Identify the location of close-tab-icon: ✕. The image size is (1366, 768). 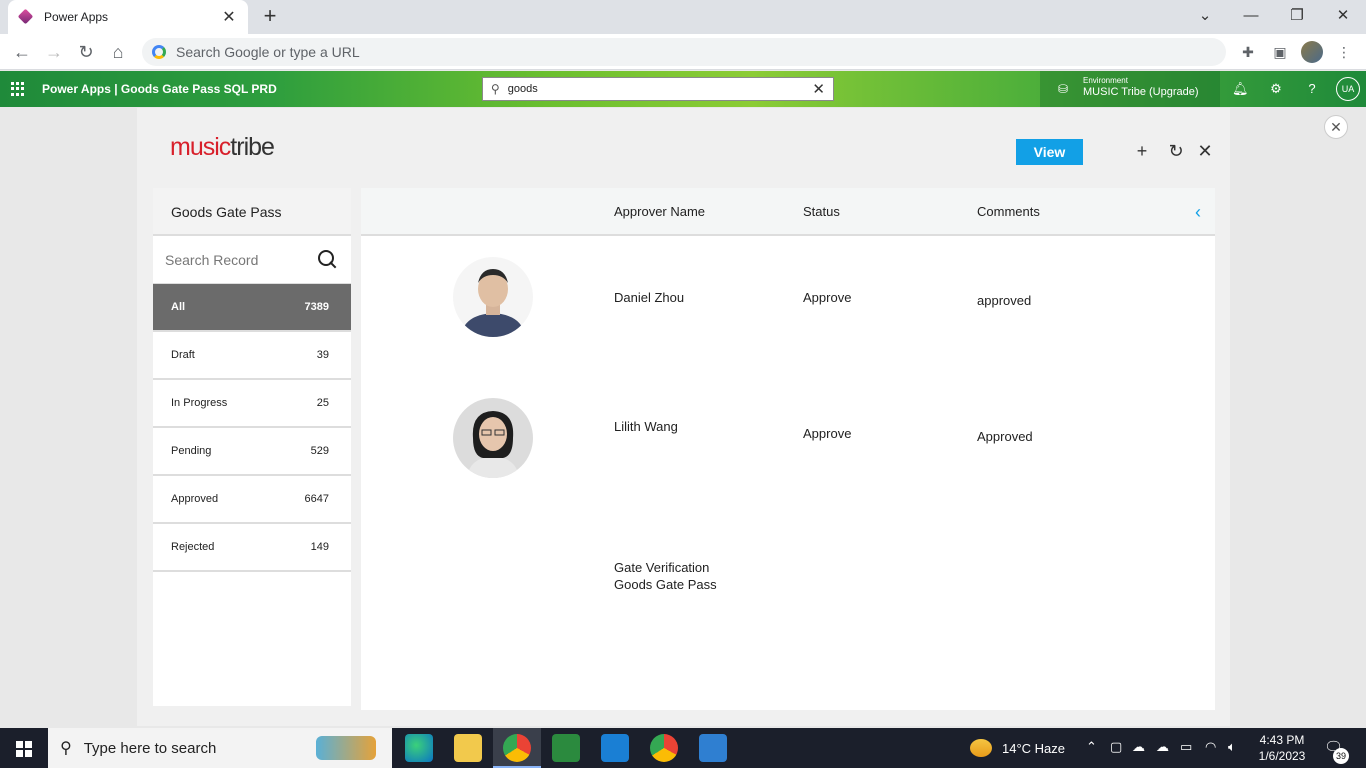
(229, 17).